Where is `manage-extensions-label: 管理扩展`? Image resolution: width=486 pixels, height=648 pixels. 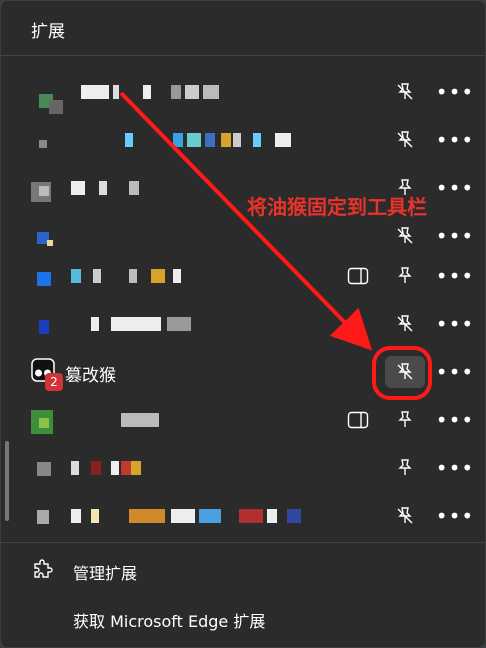
manage-extensions-label: 管理扩展 is located at coordinates (105, 573).